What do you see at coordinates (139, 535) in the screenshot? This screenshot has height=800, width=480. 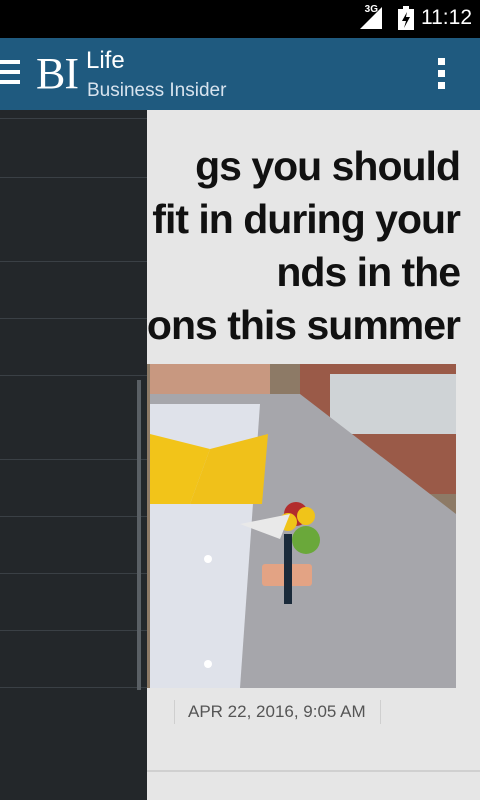 I see `scrollbar` at bounding box center [139, 535].